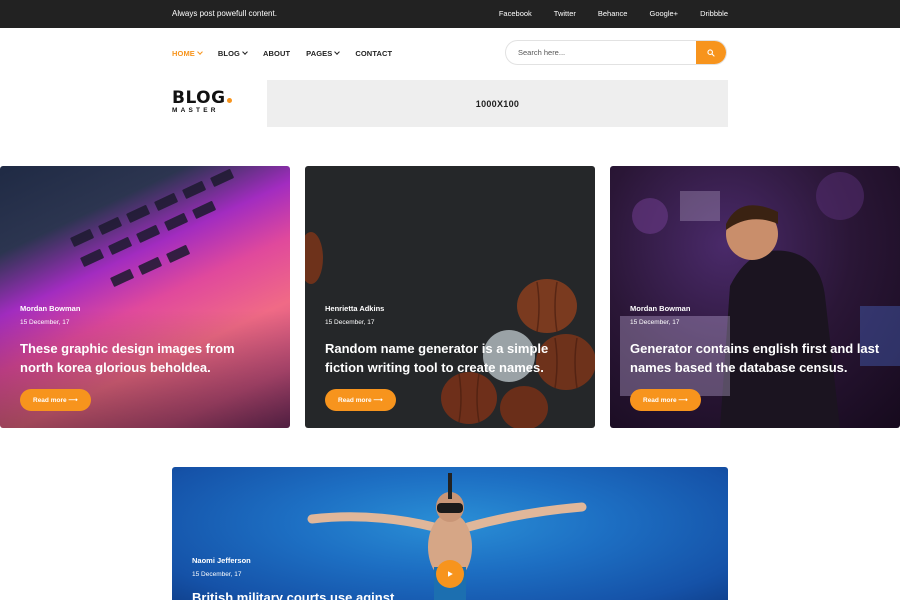 Image resolution: width=900 pixels, height=600 pixels. I want to click on nav-item-label: ABOUT, so click(276, 53).